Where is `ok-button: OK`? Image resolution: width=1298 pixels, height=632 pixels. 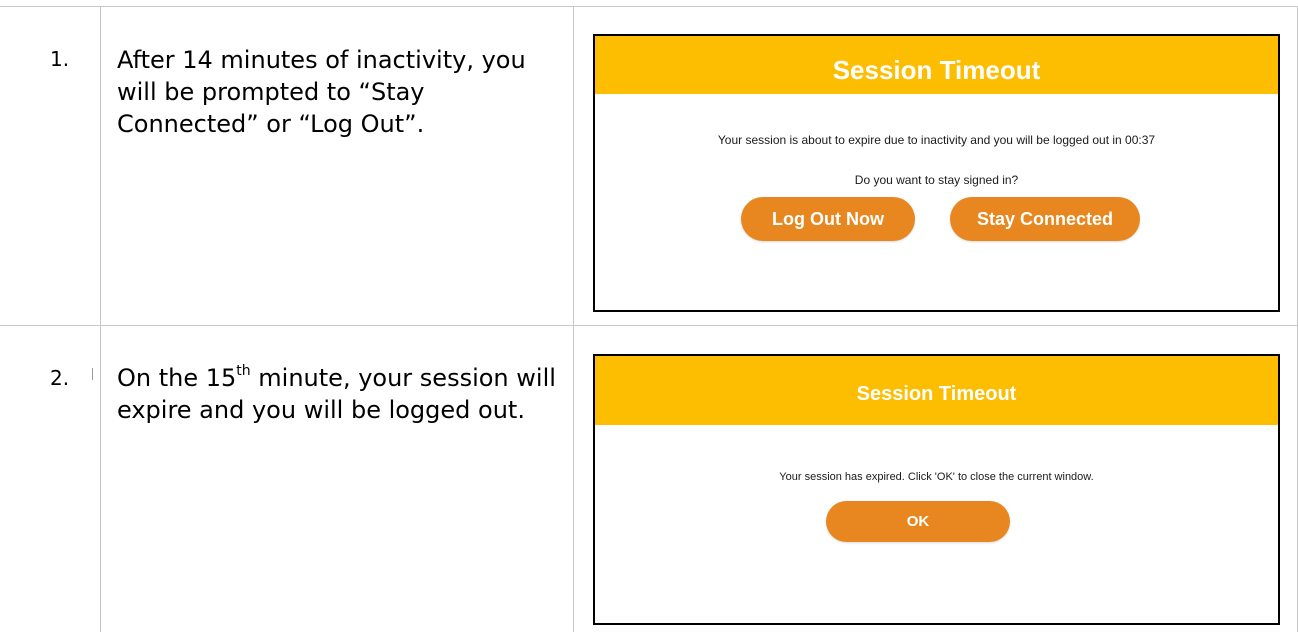 ok-button: OK is located at coordinates (918, 521).